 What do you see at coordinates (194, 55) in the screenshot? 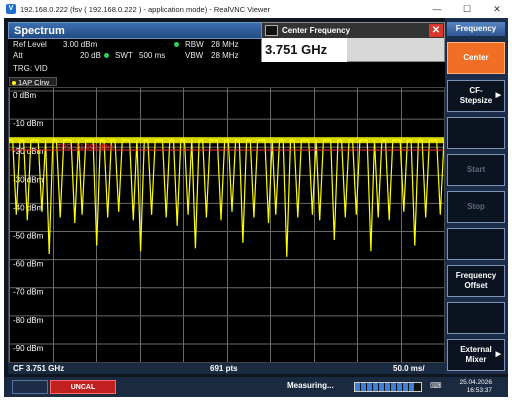
I see `vbw-label: VBW` at bounding box center [194, 55].